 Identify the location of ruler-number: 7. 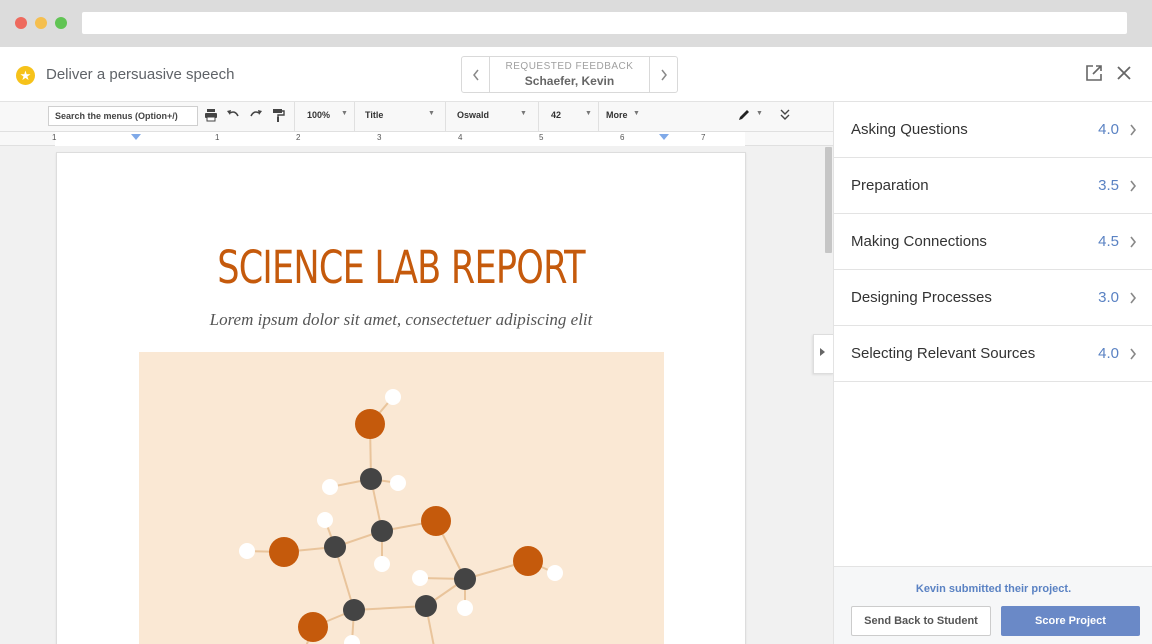
(703, 137).